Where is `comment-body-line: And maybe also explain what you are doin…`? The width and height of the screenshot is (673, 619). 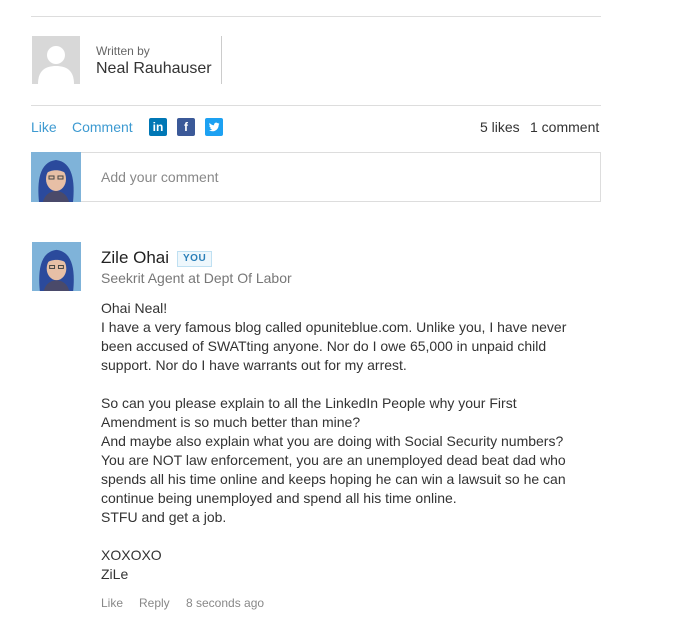
comment-body-line: And maybe also explain what you are doin… is located at coordinates (332, 441).